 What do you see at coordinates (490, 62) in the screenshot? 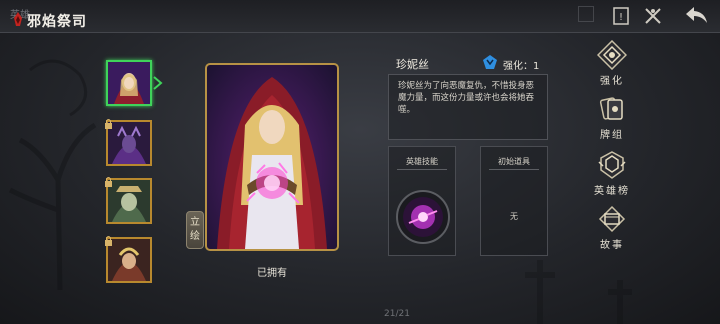
I see `rune-icon` at bounding box center [490, 62].